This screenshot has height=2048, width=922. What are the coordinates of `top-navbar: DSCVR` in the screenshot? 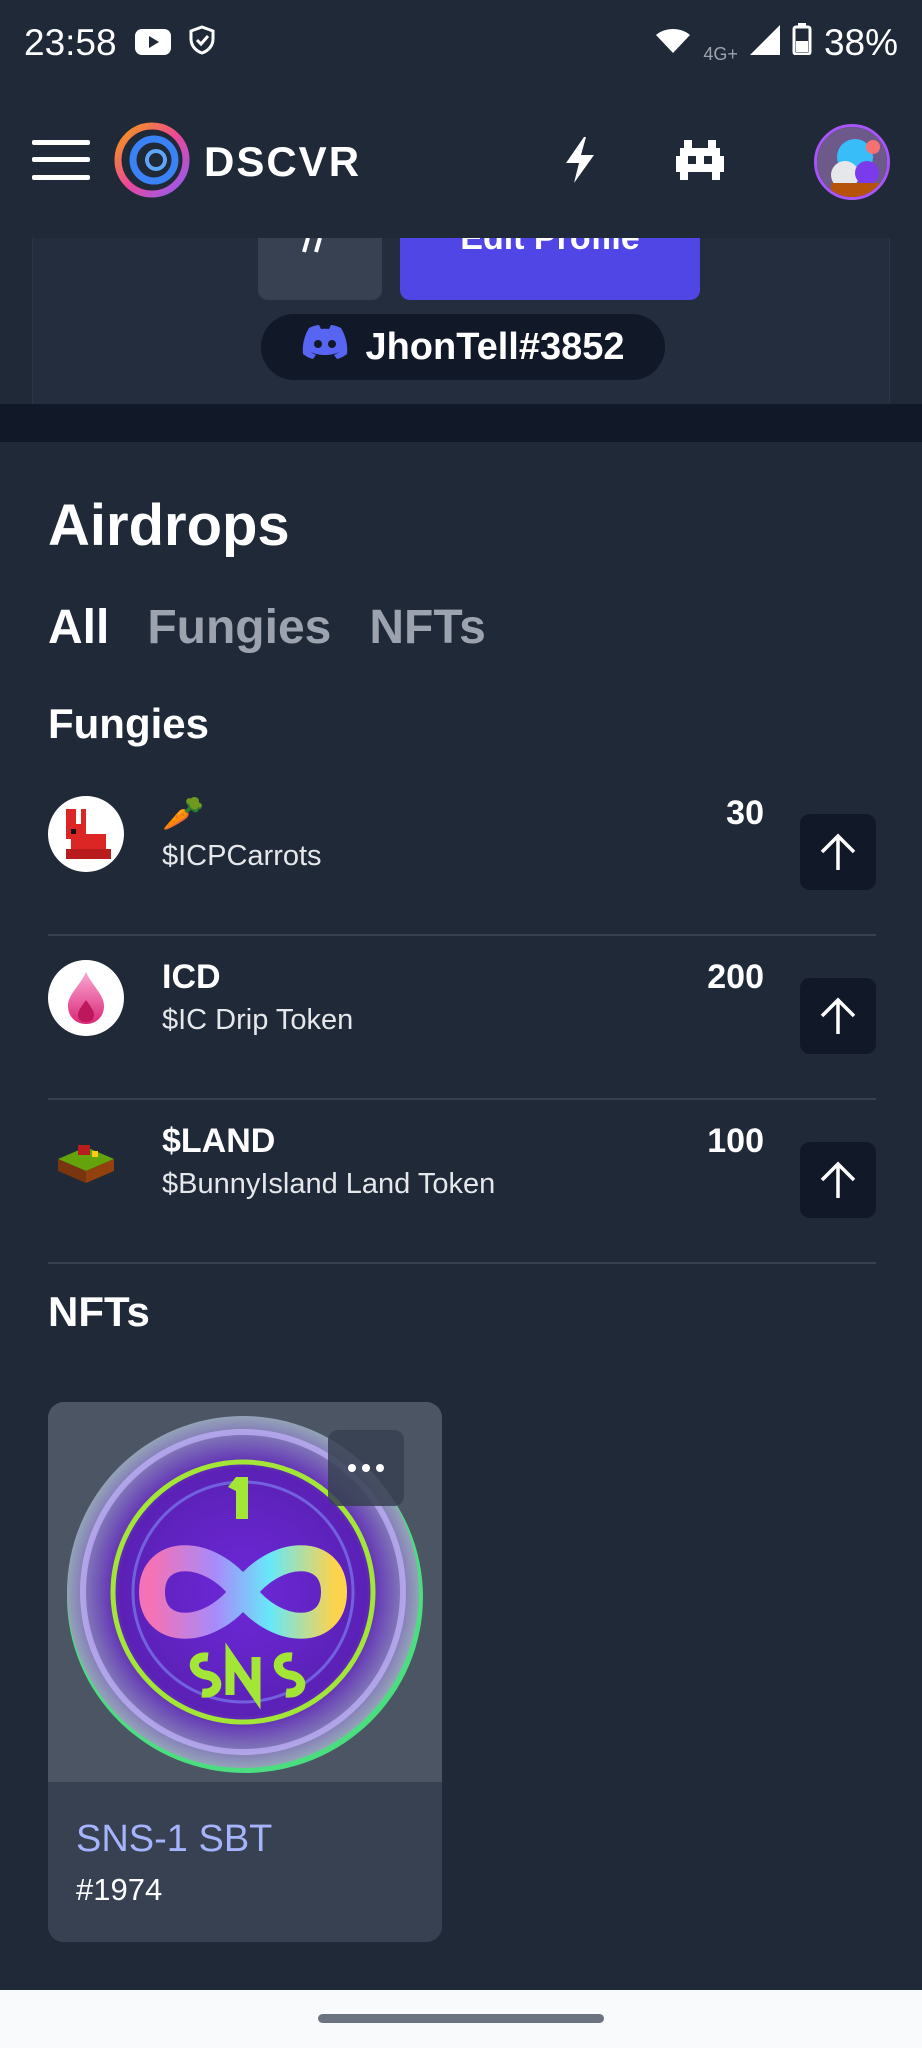 It's located at (461, 162).